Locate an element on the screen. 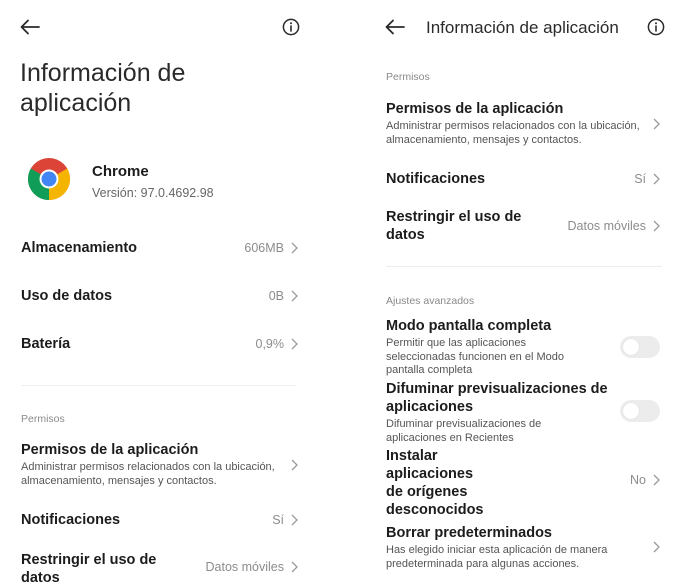  data-usage-row: Uso de datos 0B is located at coordinates (155, 296).